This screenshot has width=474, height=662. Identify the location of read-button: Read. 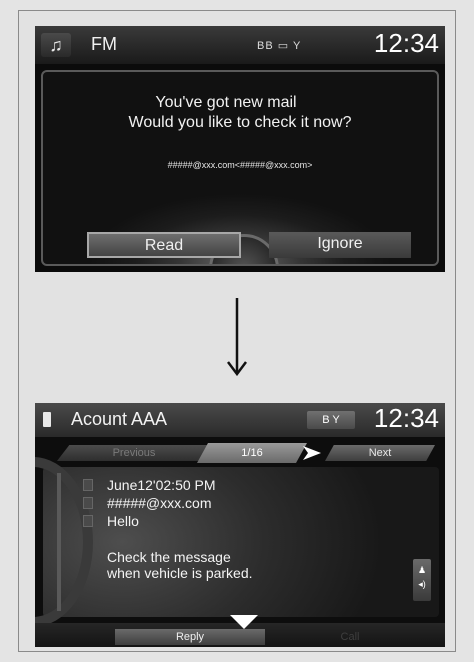
(164, 245).